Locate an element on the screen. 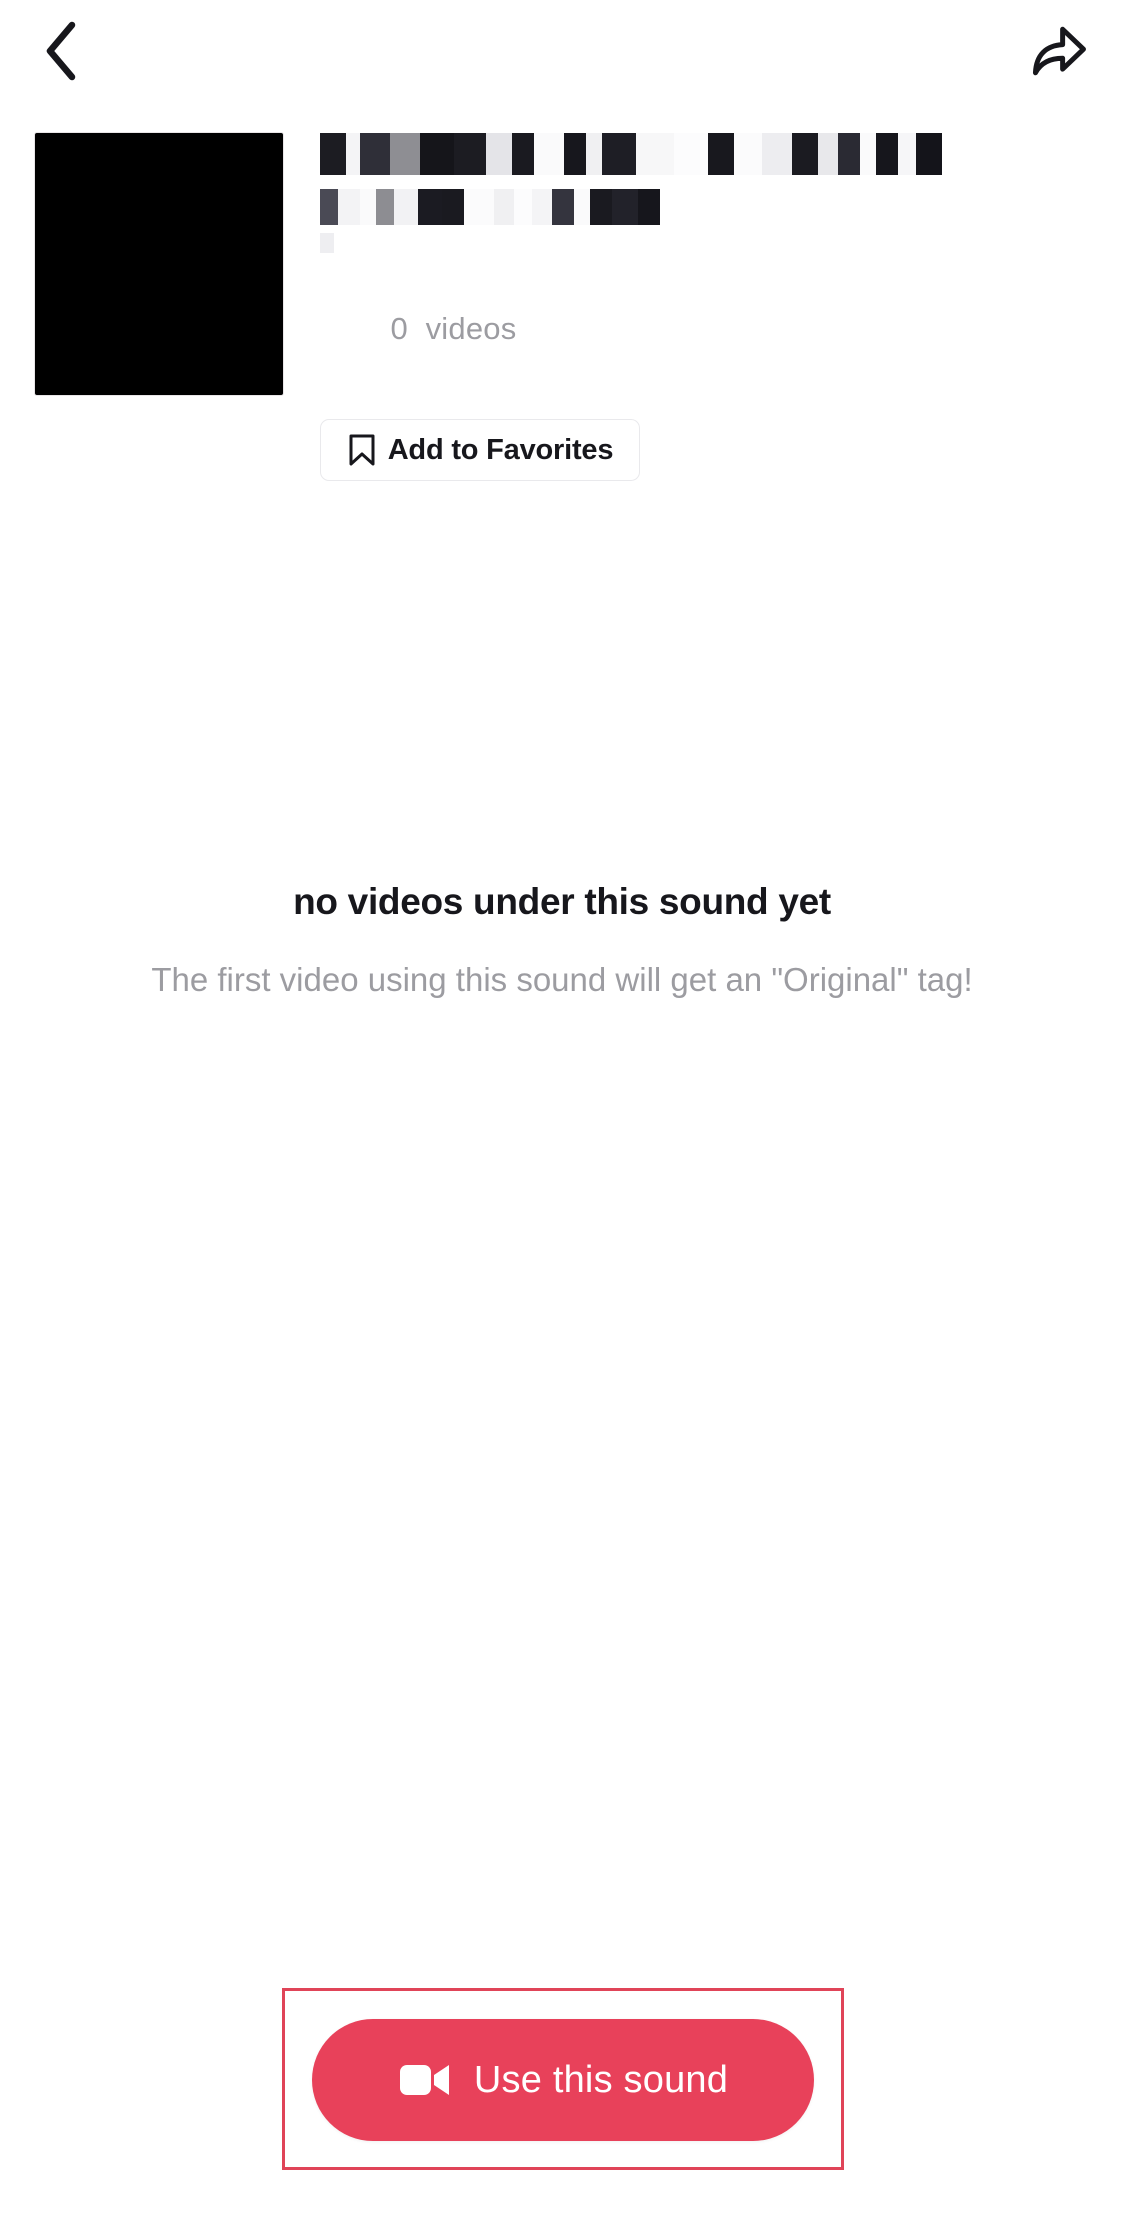  share-arrow-icon is located at coordinates (1059, 51).